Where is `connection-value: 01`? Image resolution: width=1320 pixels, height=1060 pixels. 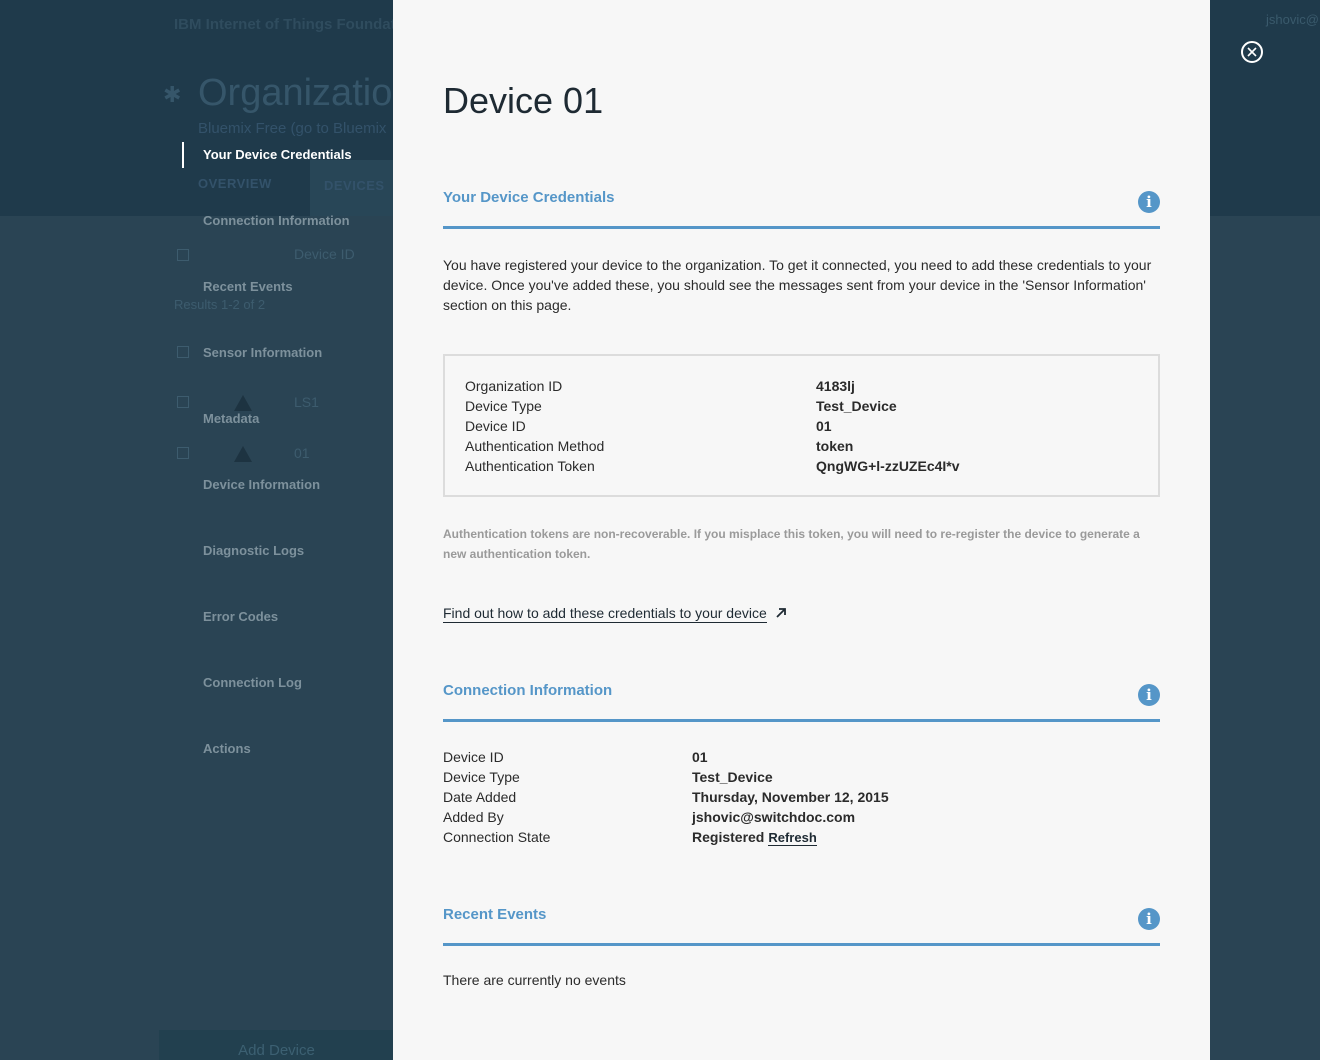
connection-value: 01 is located at coordinates (700, 757).